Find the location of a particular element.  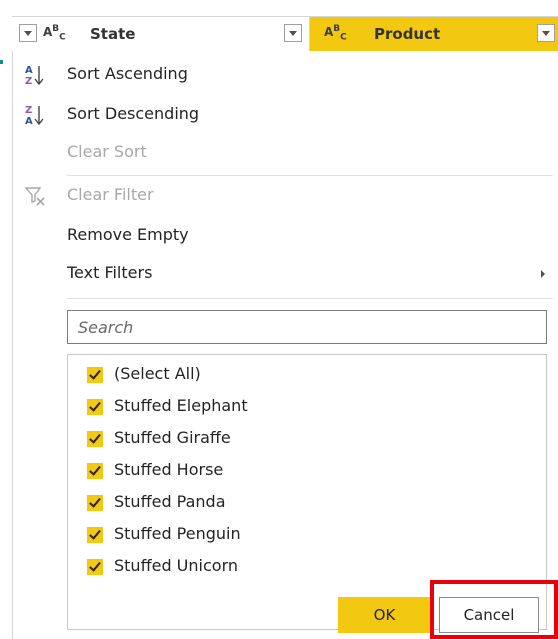

list-item: Stuffed Panda is located at coordinates (307, 503).